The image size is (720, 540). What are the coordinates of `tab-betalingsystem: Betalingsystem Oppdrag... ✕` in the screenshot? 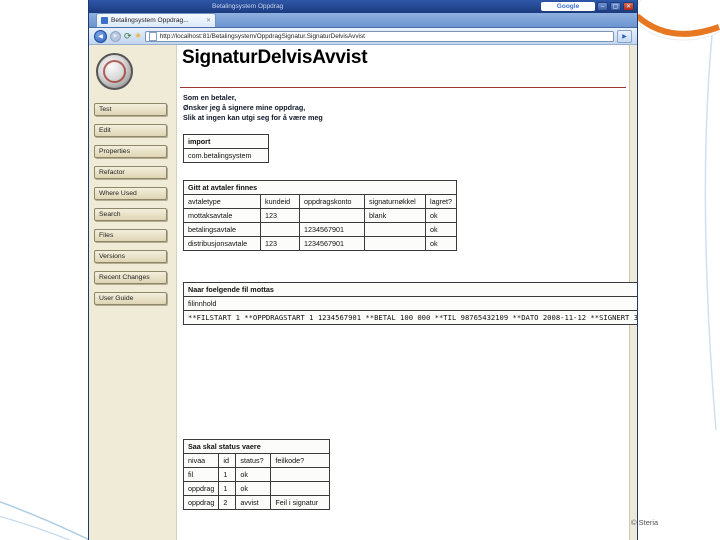 It's located at (156, 20).